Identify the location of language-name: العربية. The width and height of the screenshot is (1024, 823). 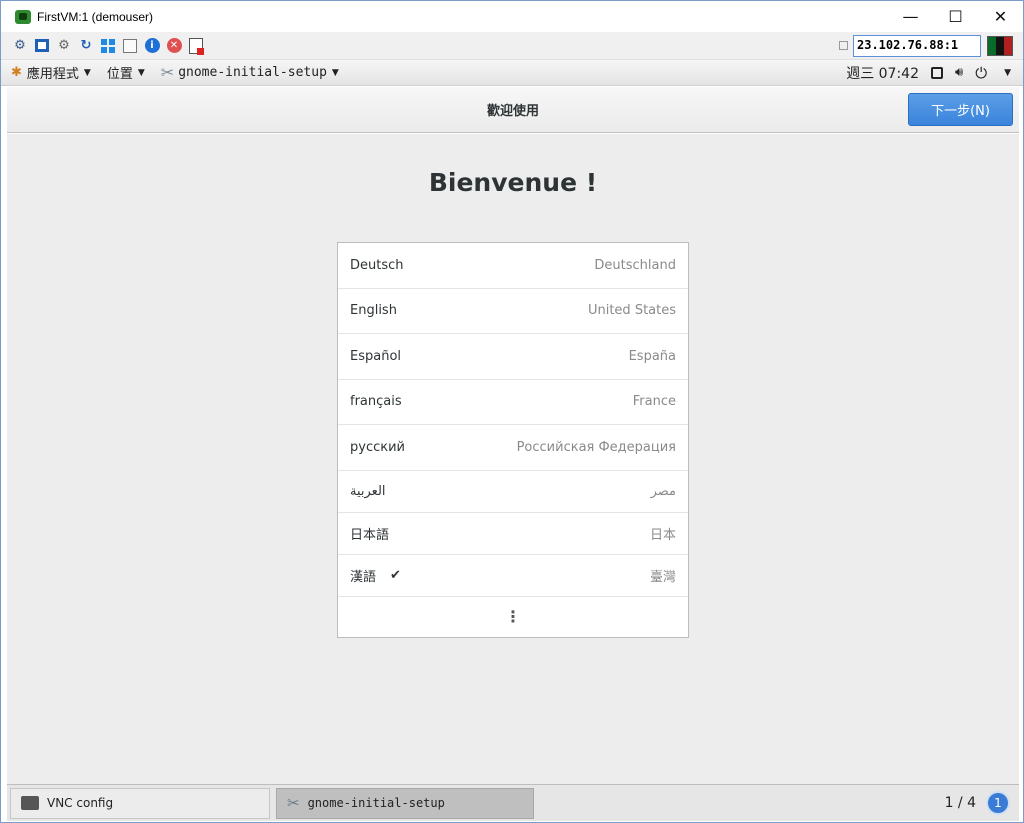
(368, 491).